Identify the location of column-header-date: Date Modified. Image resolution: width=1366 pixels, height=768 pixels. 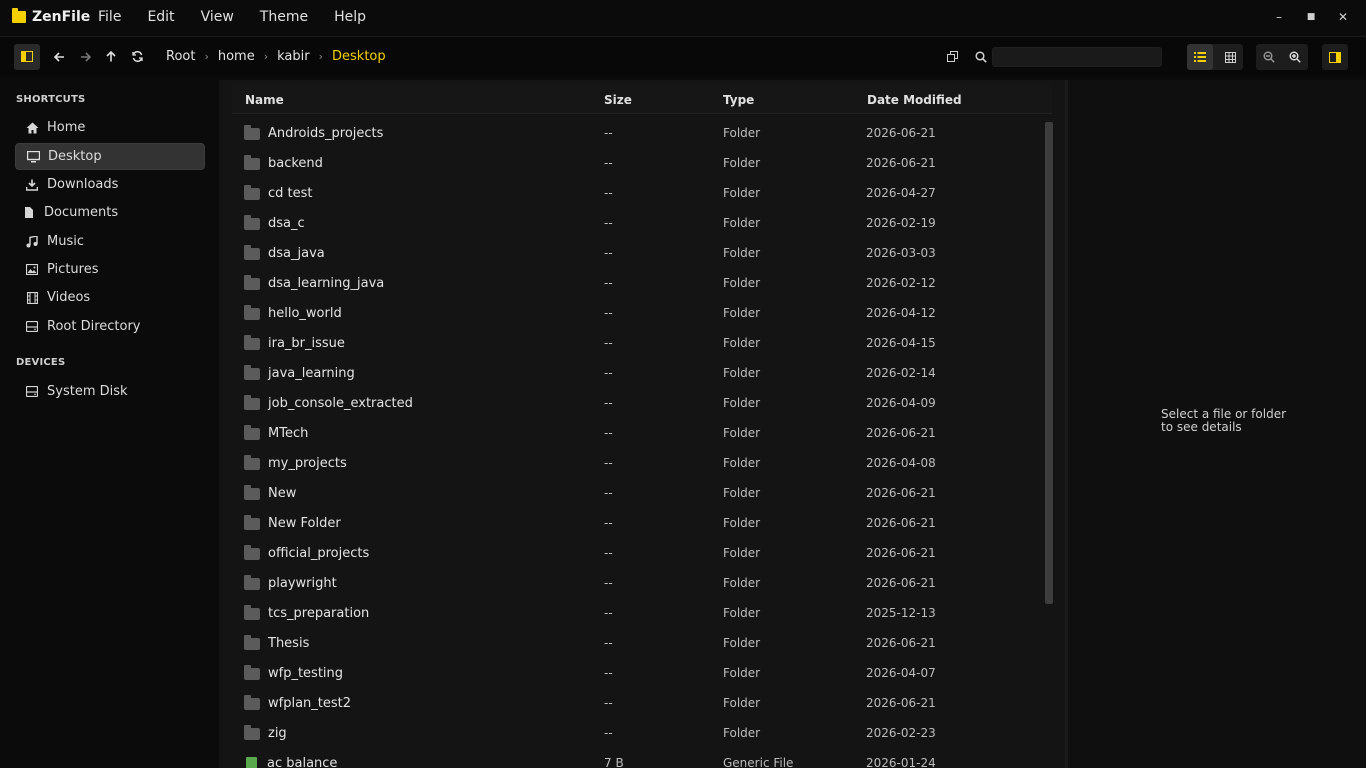
(914, 100).